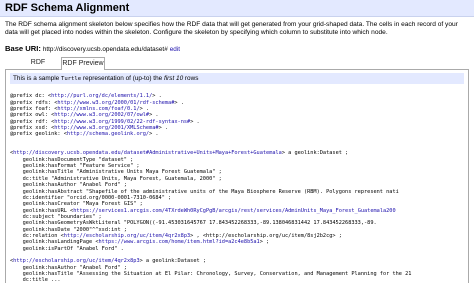 The height and width of the screenshot is (283, 474). I want to click on code-text: geolink:hasDocumentType "dataset" ;, so click(72, 159).